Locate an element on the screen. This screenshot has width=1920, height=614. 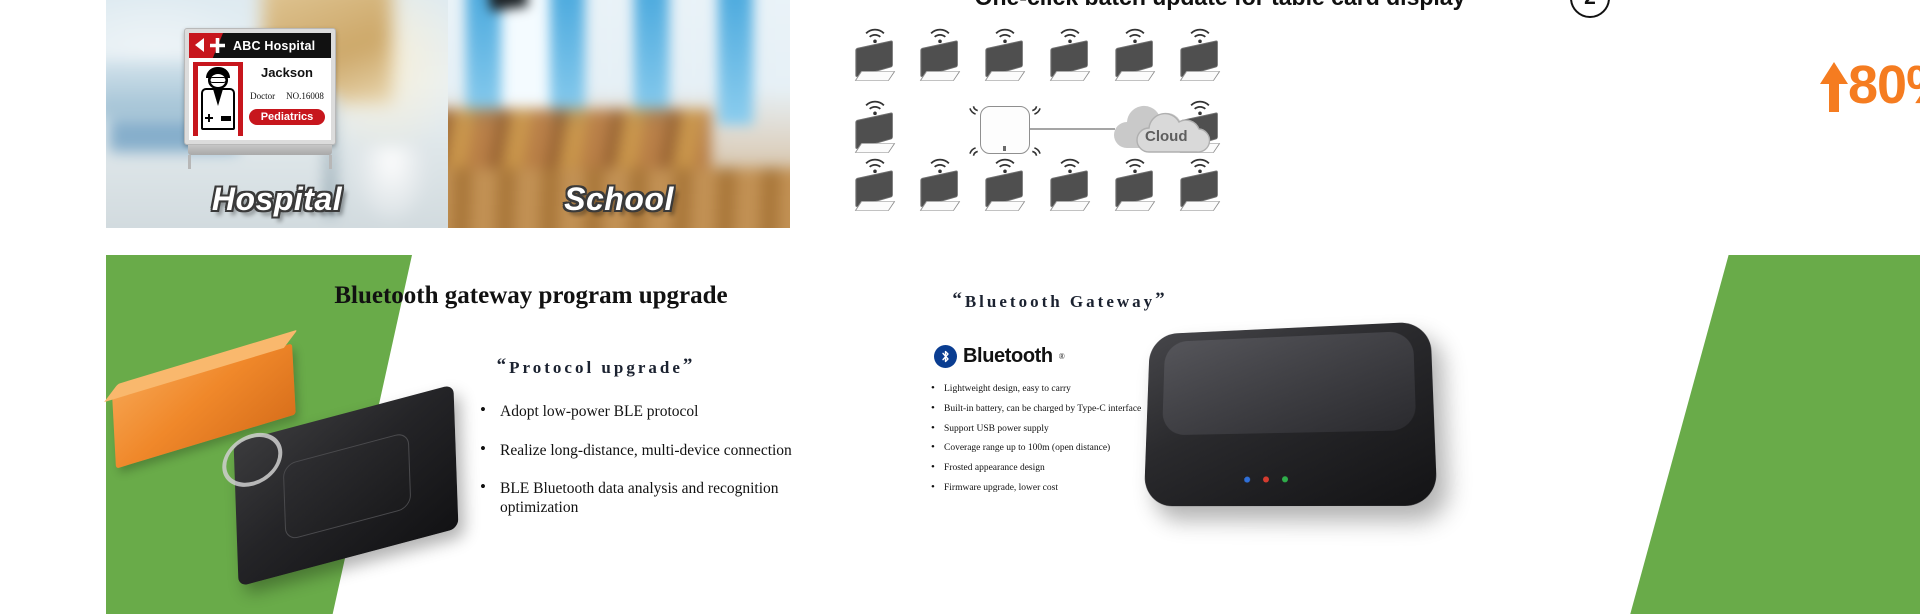
section-number-badge: 2 is located at coordinates (1590, 9).